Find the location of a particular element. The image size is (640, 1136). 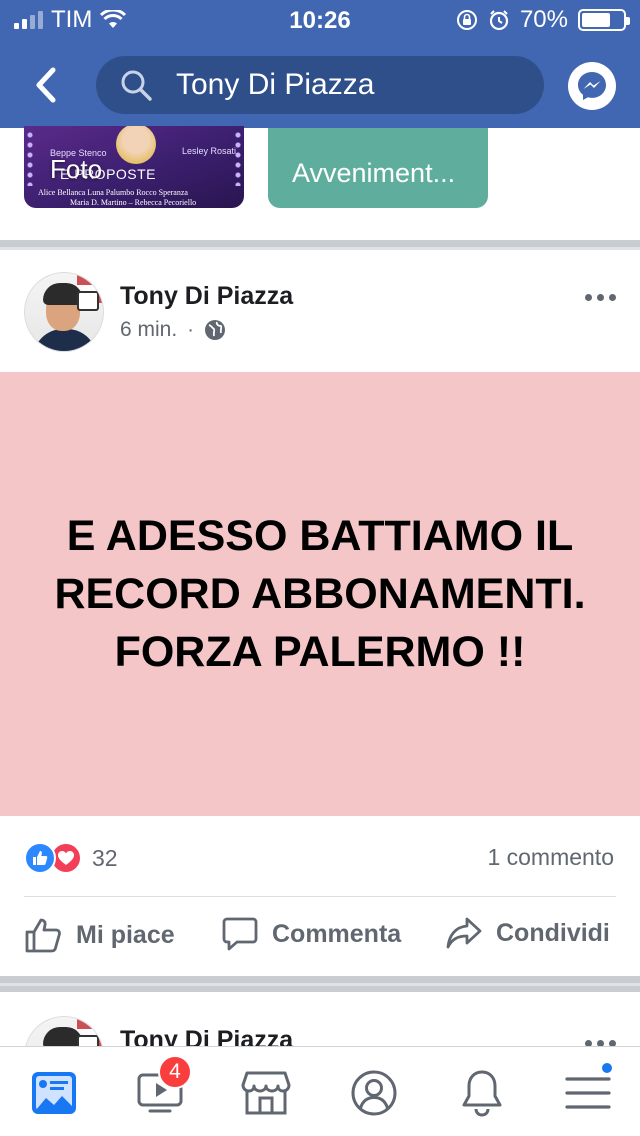

news-feed-icon is located at coordinates (54, 1093).